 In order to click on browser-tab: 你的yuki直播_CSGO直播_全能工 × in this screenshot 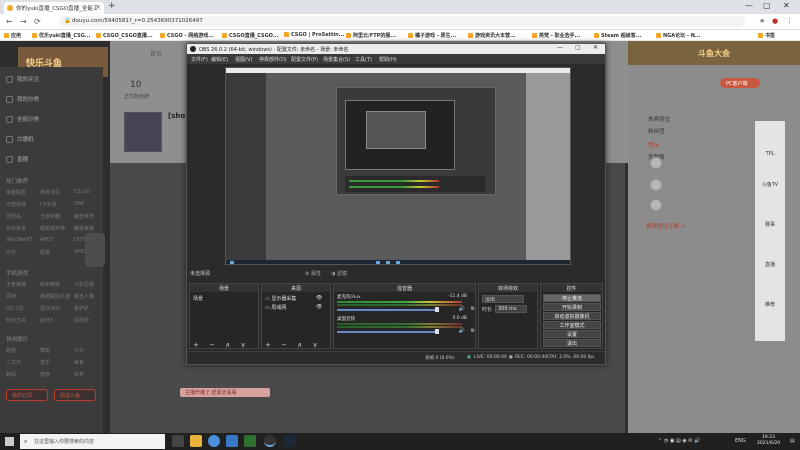, I will do `click(54, 8)`.